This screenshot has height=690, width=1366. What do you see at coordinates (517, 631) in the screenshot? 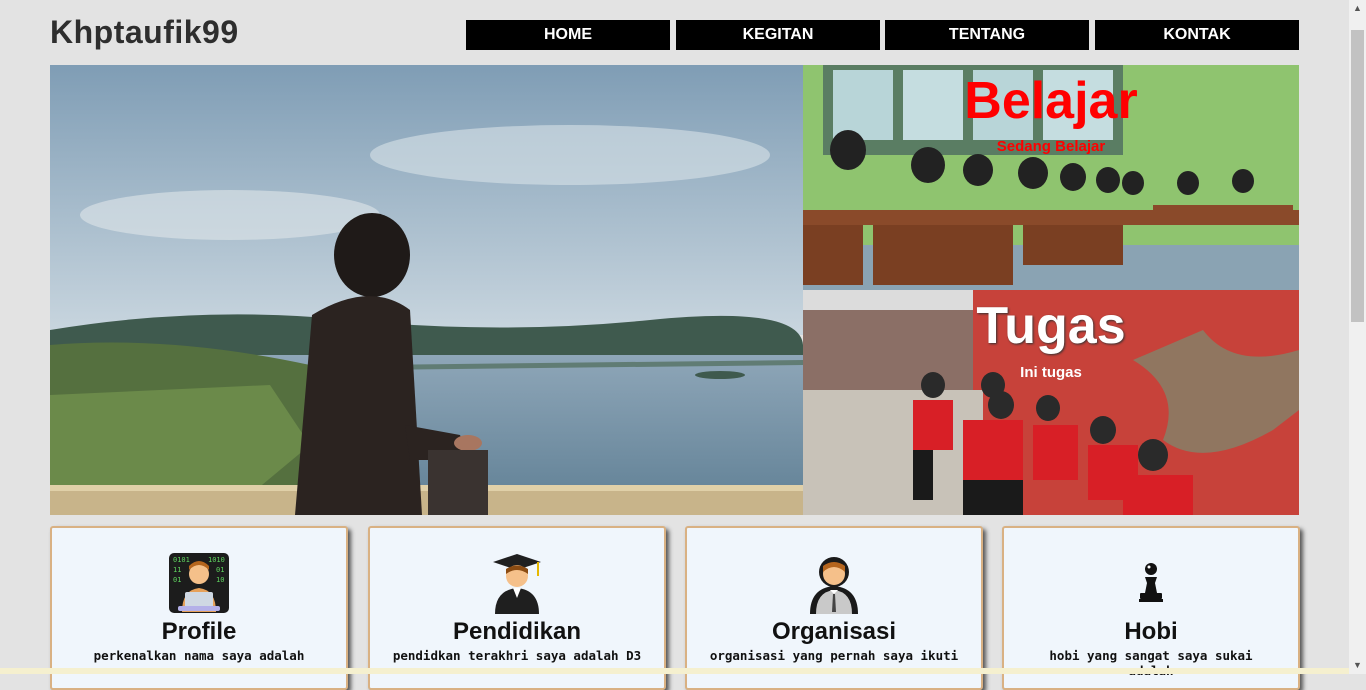
I see `card-title: Pendidikan` at bounding box center [517, 631].